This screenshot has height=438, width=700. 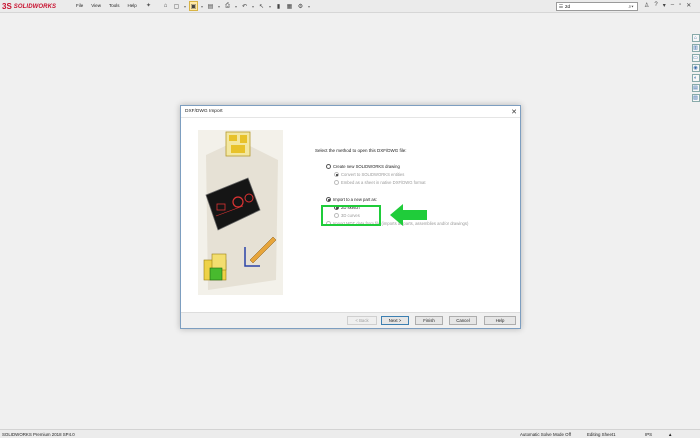 I want to click on highlight-box, so click(x=351, y=215).